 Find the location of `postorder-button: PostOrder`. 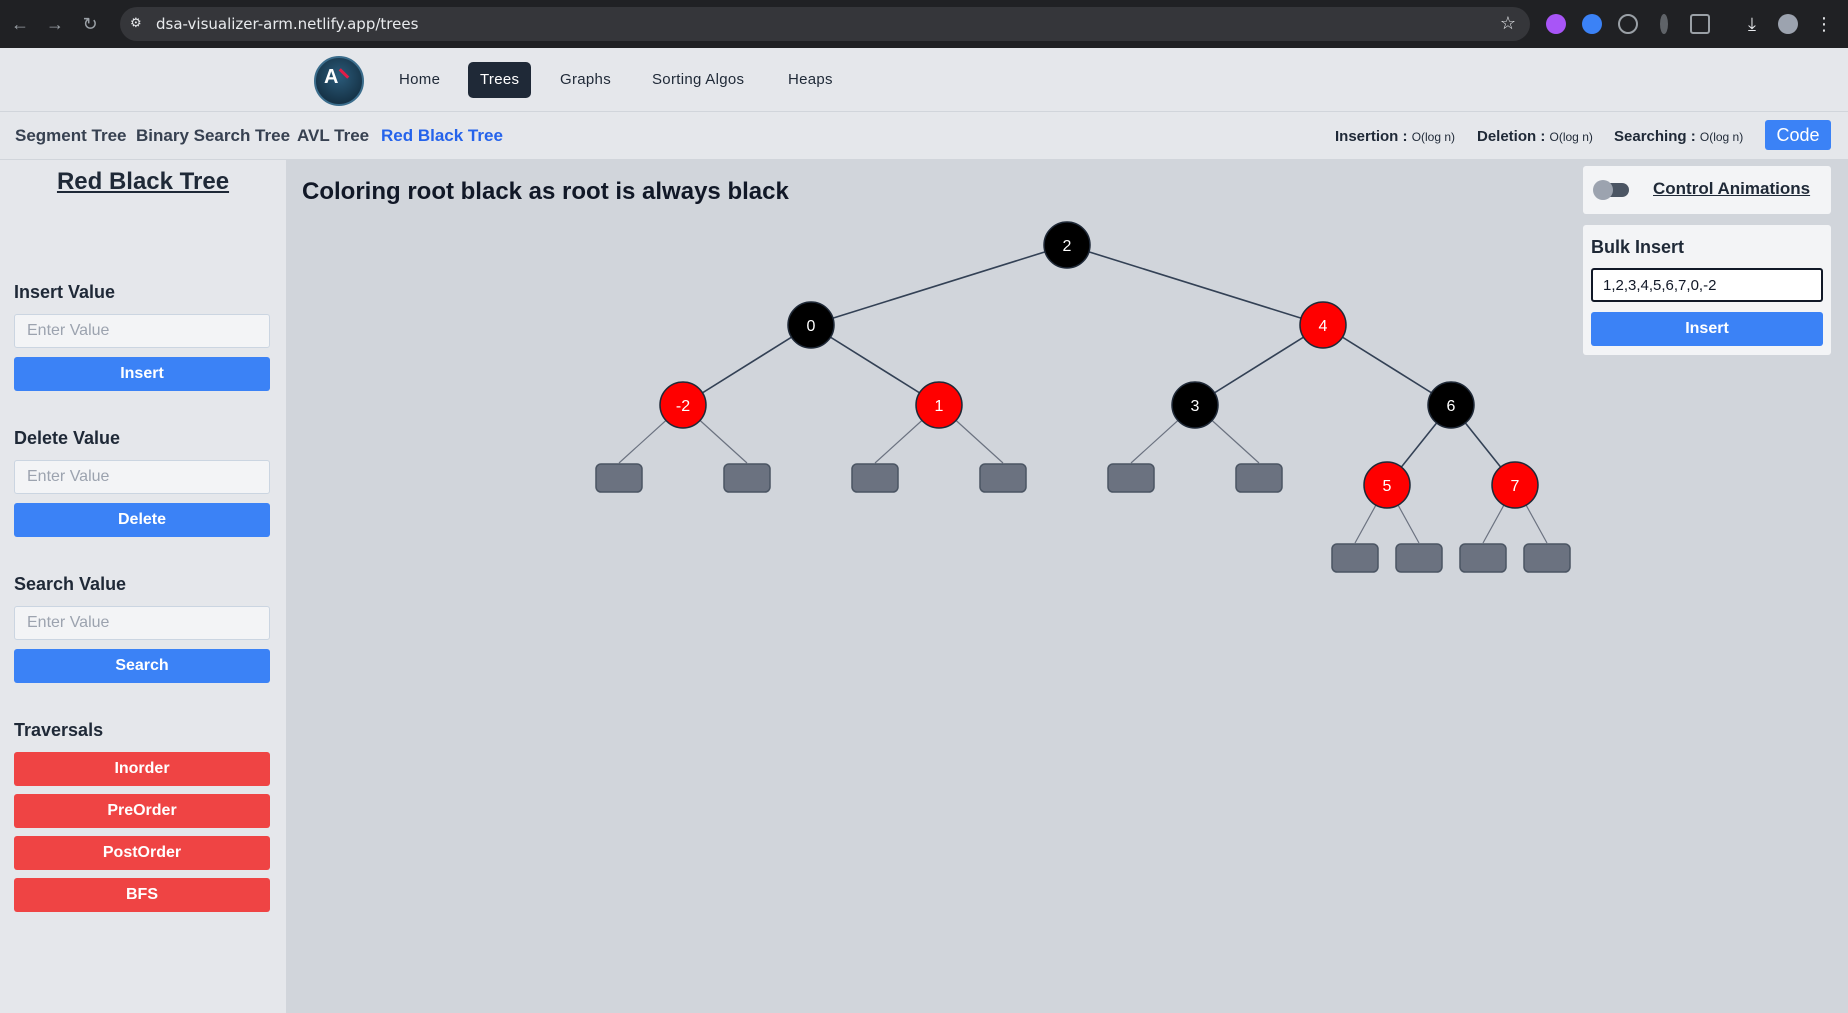

postorder-button: PostOrder is located at coordinates (142, 853).